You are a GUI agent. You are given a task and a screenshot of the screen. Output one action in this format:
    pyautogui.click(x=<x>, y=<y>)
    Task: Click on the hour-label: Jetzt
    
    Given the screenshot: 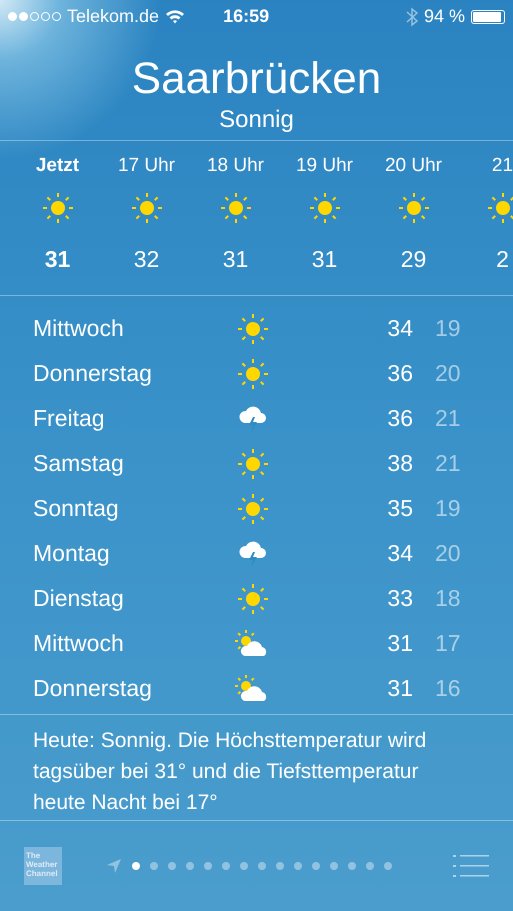 What is the action you would take?
    pyautogui.click(x=58, y=166)
    